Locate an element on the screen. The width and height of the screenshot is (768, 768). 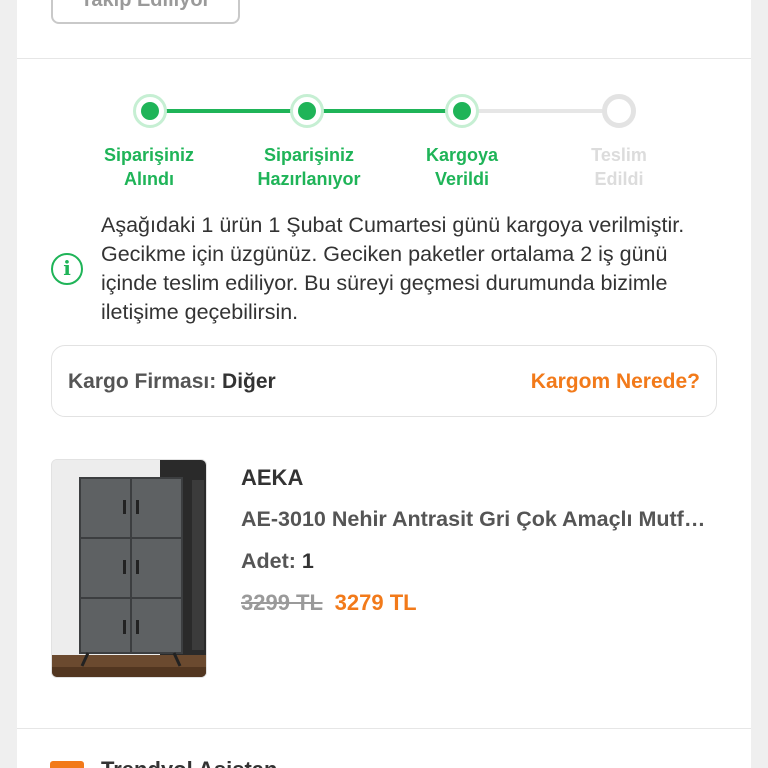
cargo-company: Kargo Firması: Diğer is located at coordinates (172, 382).